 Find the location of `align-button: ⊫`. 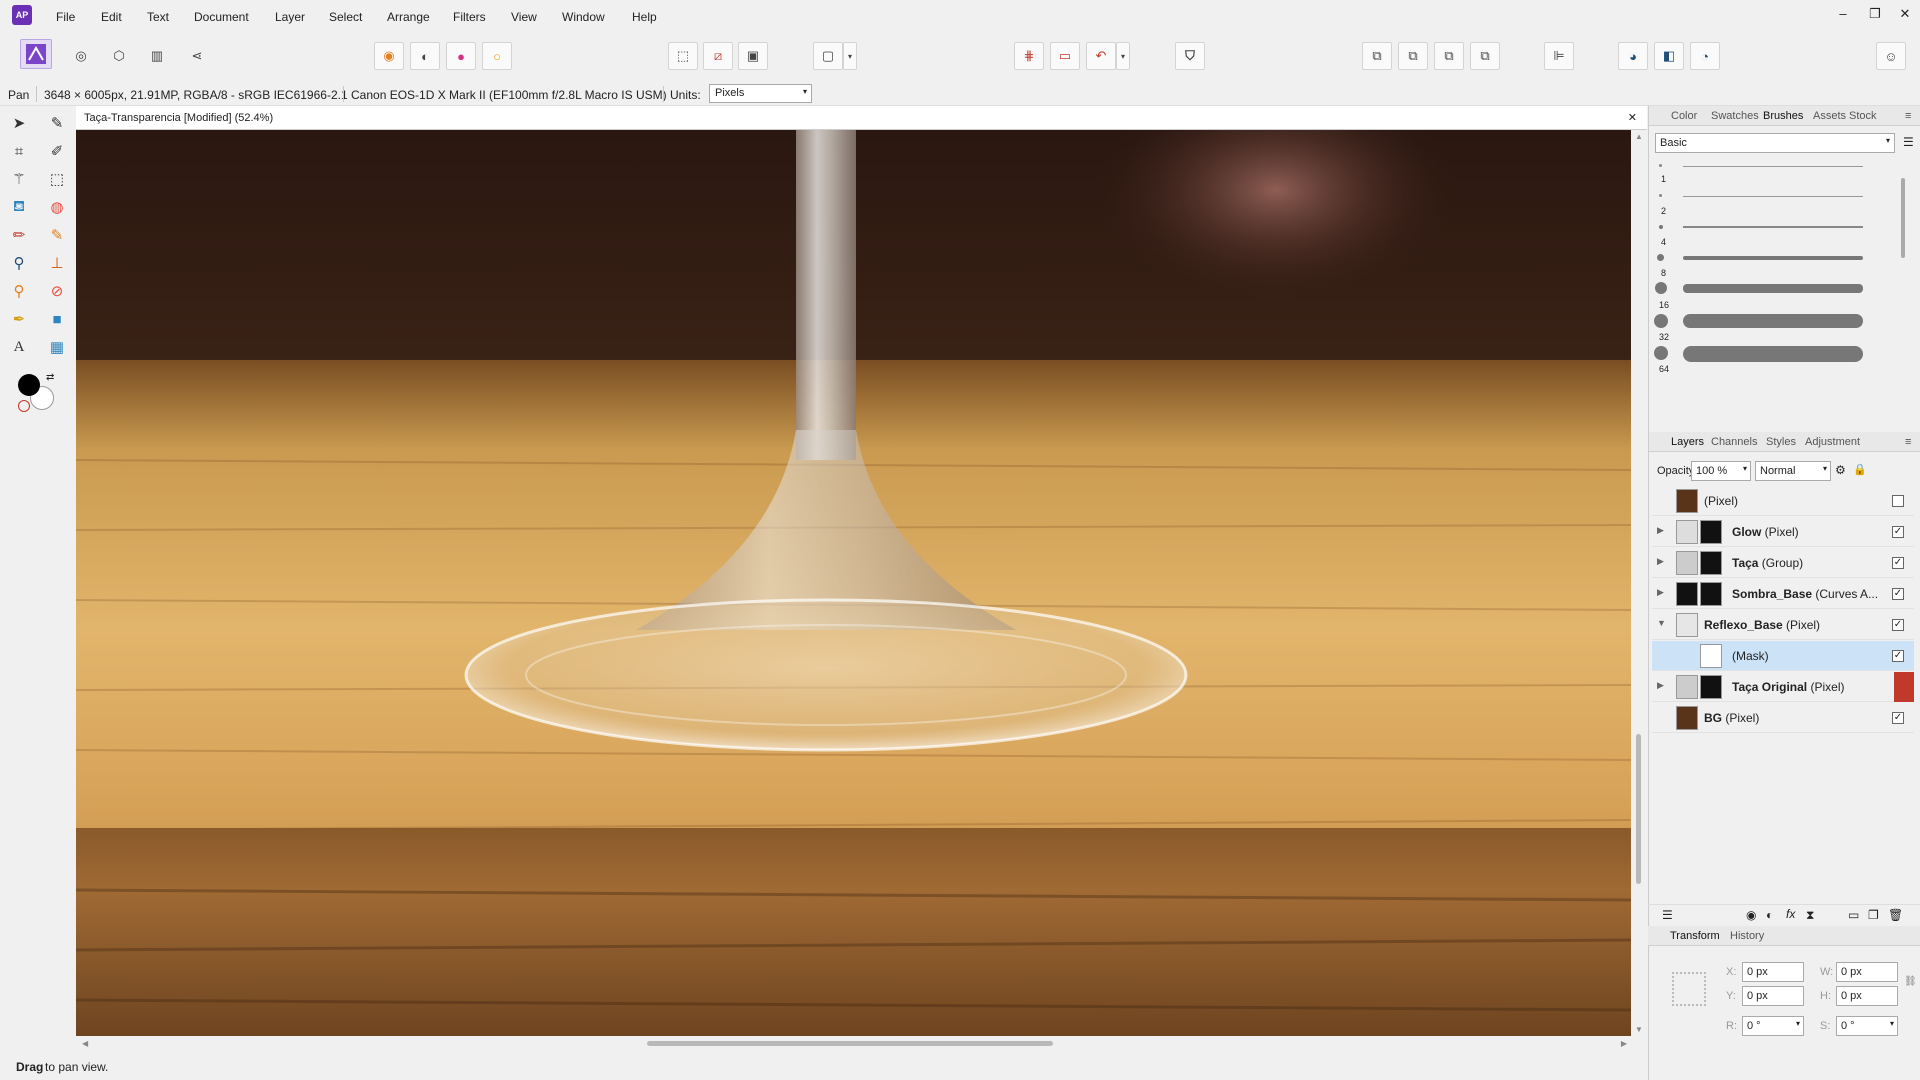

align-button: ⊫ is located at coordinates (1559, 56).